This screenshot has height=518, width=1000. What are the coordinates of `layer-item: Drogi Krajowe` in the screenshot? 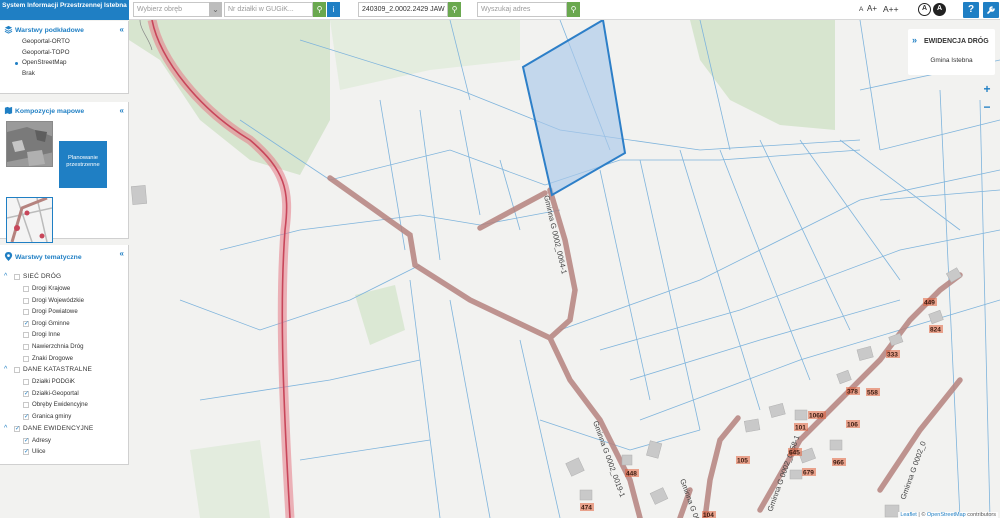 It's located at (64, 289).